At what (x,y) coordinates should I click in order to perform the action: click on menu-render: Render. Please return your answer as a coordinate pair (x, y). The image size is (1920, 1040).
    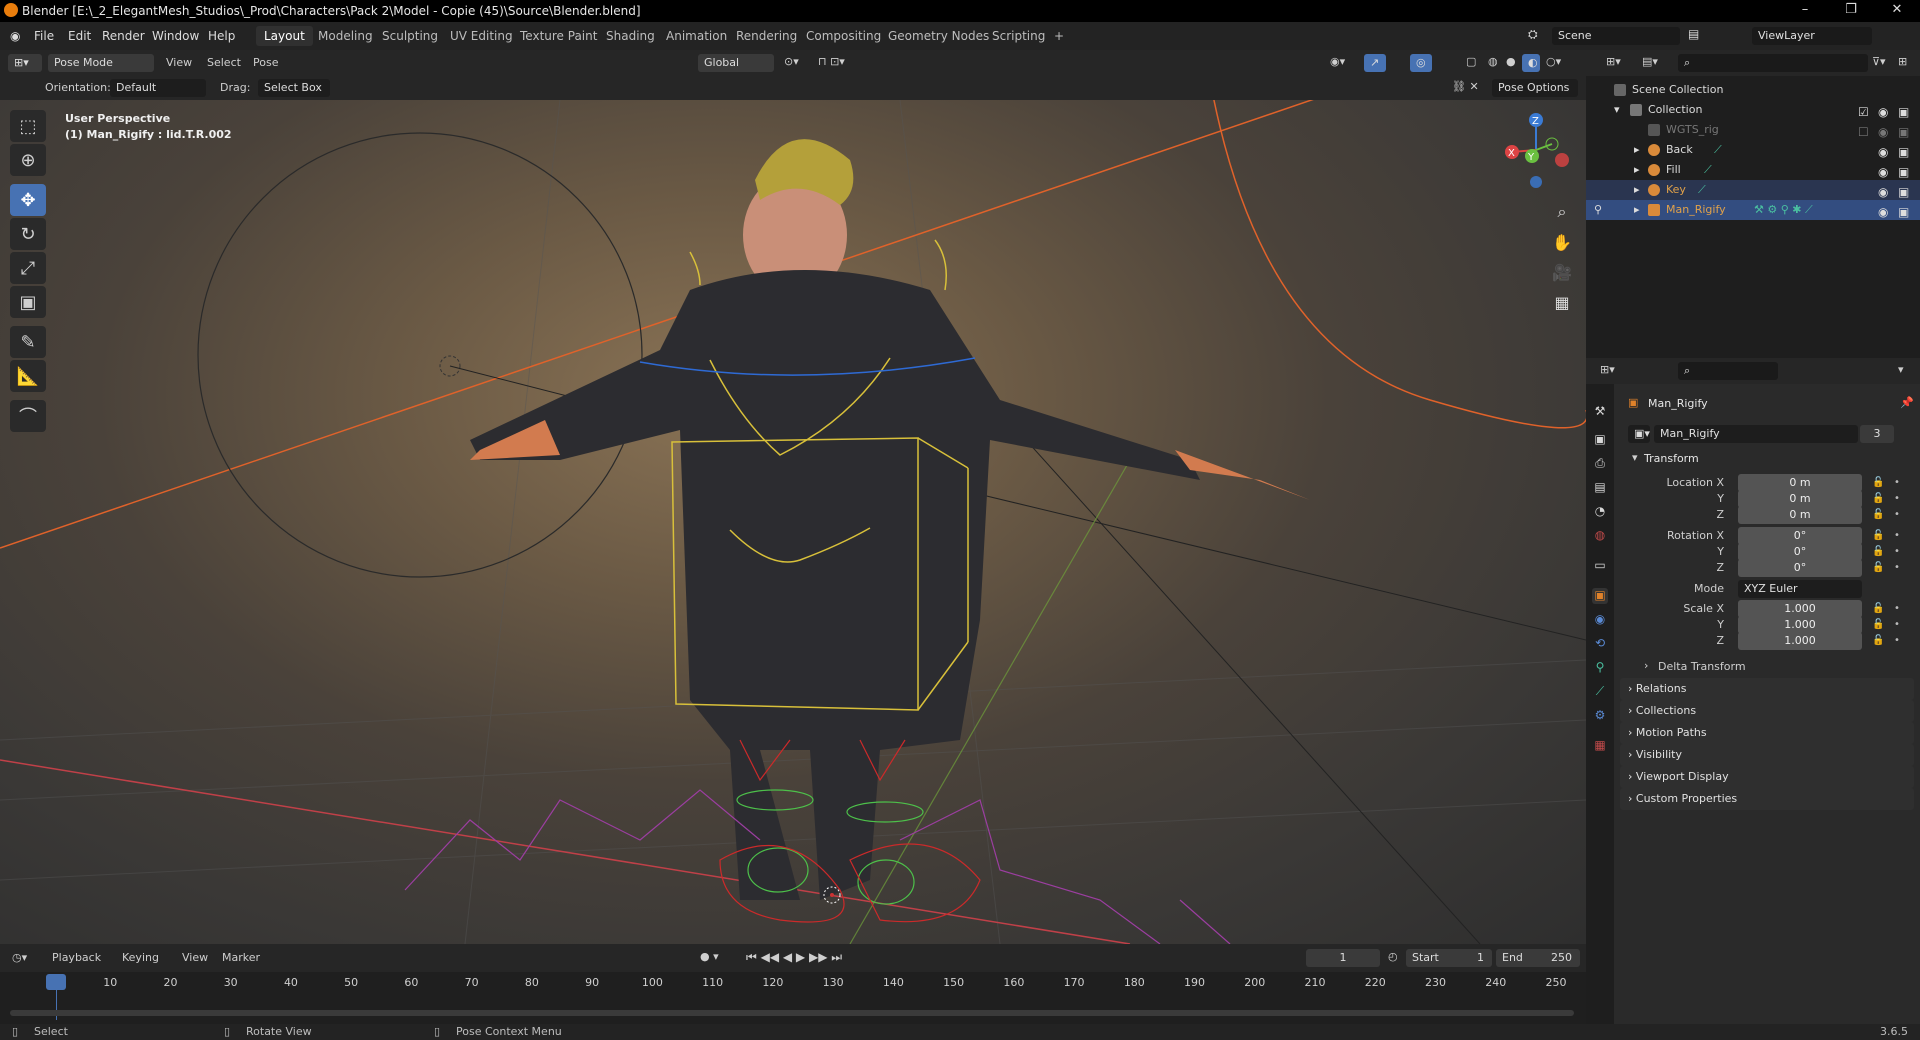
    Looking at the image, I should click on (123, 36).